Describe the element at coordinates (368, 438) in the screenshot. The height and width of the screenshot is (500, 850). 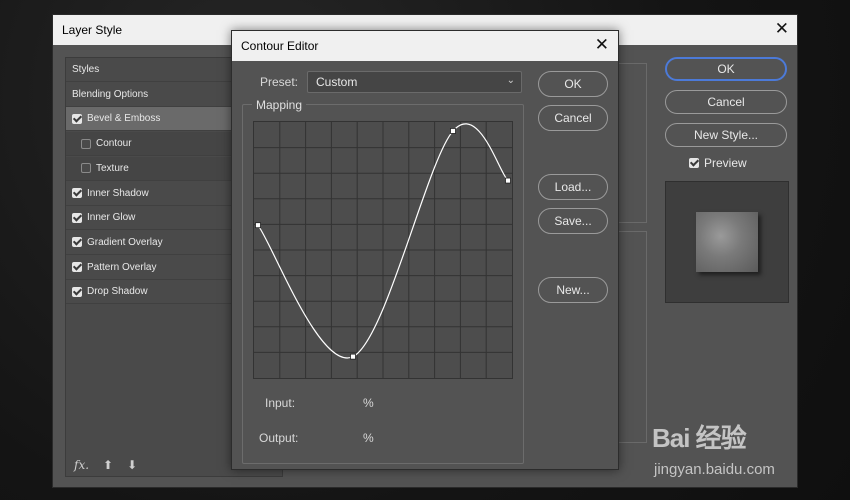
I see `output-value: %` at that location.